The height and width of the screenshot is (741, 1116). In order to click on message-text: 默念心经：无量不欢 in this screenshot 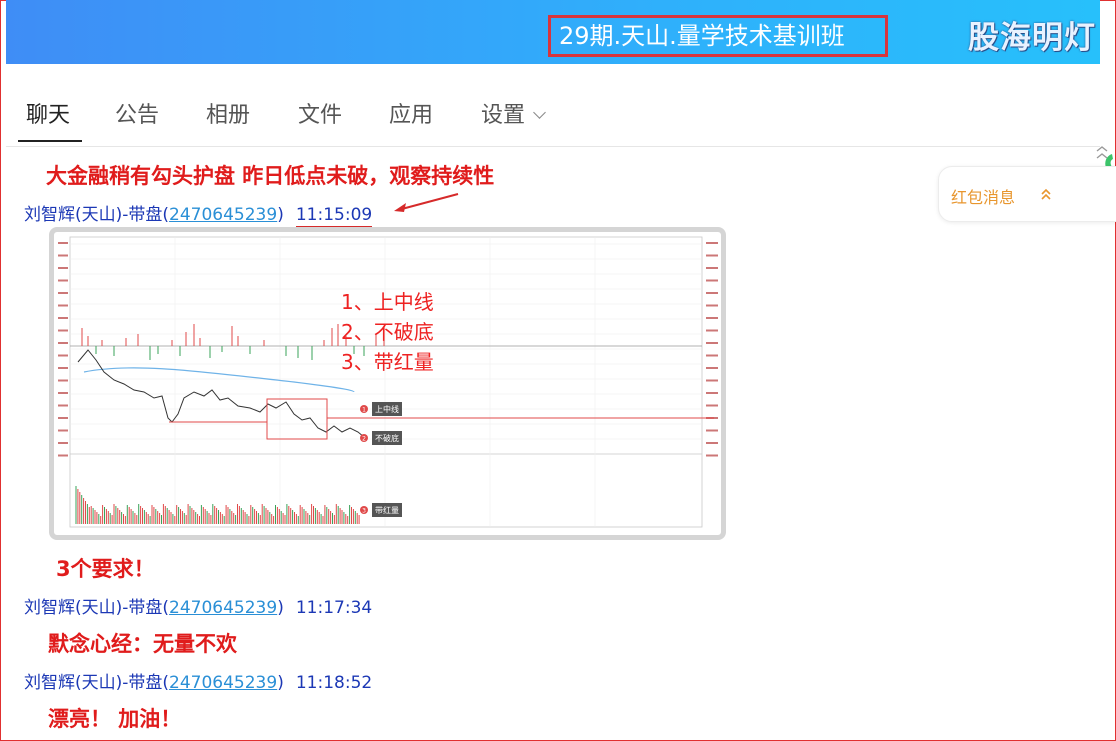, I will do `click(142, 644)`.